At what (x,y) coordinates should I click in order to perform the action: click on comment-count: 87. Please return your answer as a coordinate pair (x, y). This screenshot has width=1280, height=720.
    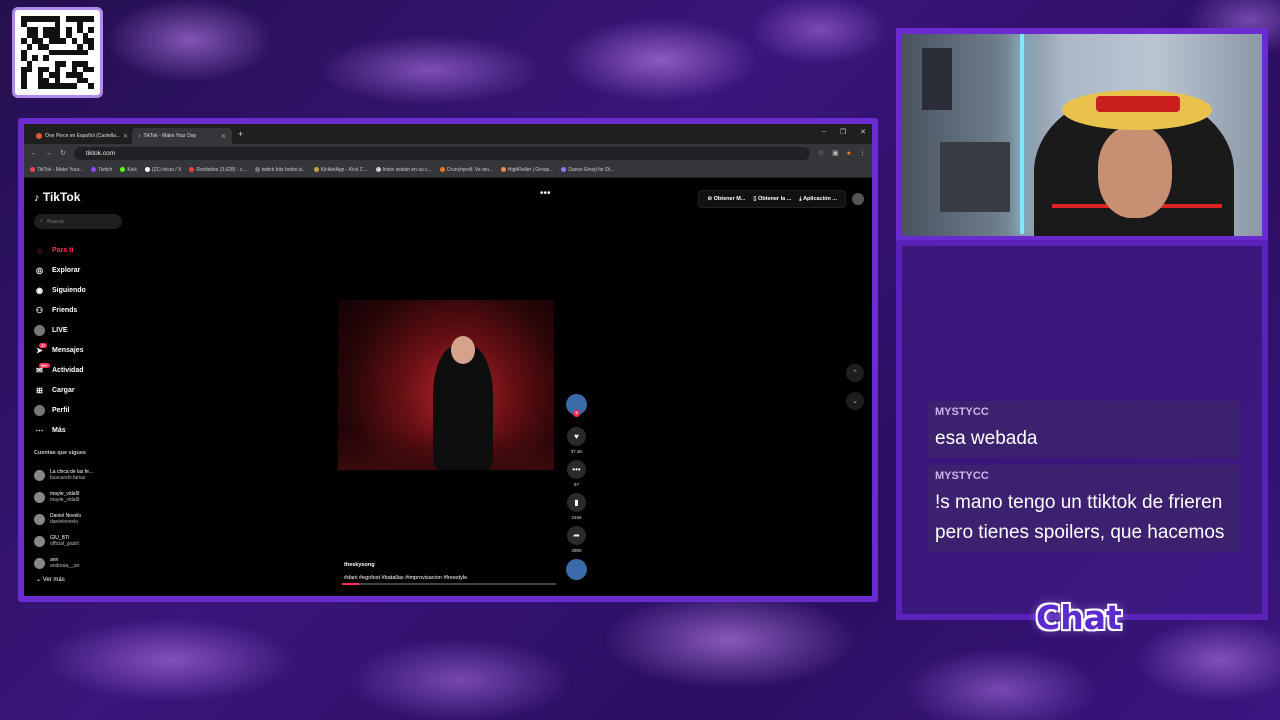
    Looking at the image, I should click on (576, 484).